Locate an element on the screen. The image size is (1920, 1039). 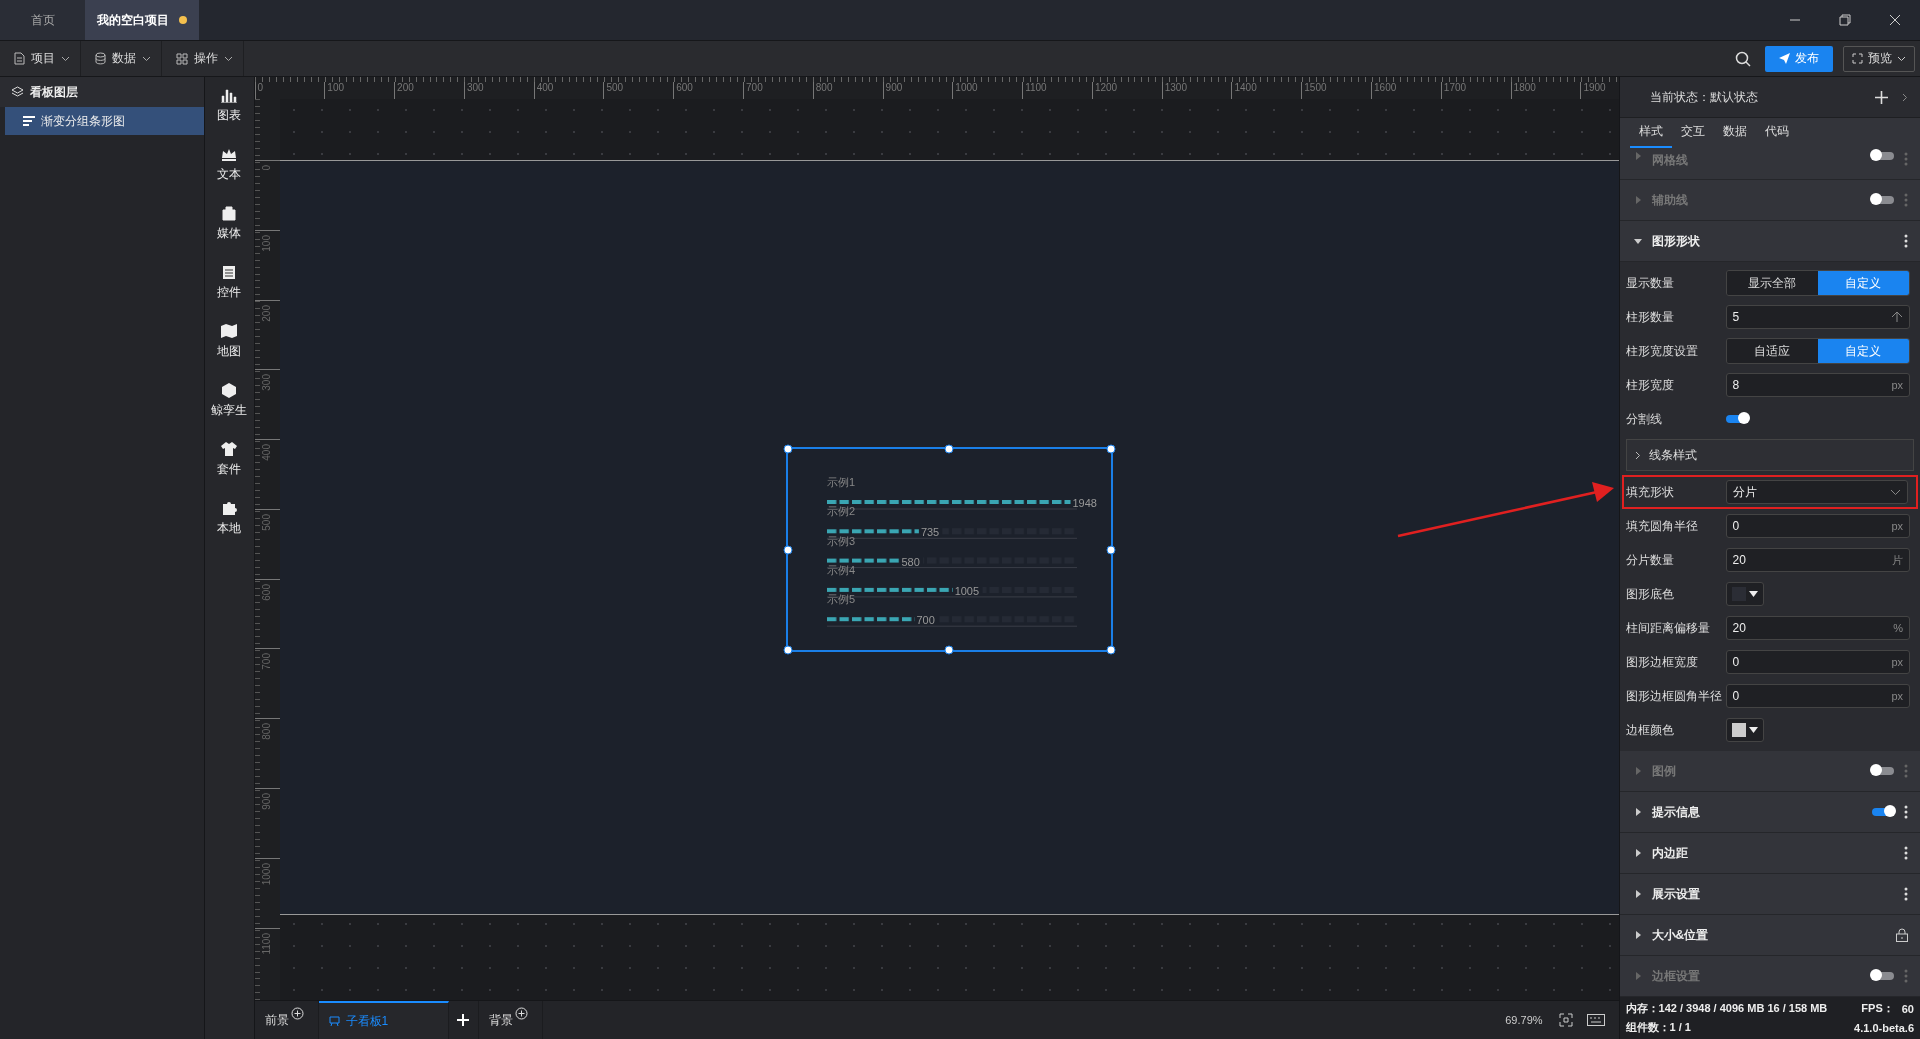
document-tab: 我的空白项目 is located at coordinates (142, 20).